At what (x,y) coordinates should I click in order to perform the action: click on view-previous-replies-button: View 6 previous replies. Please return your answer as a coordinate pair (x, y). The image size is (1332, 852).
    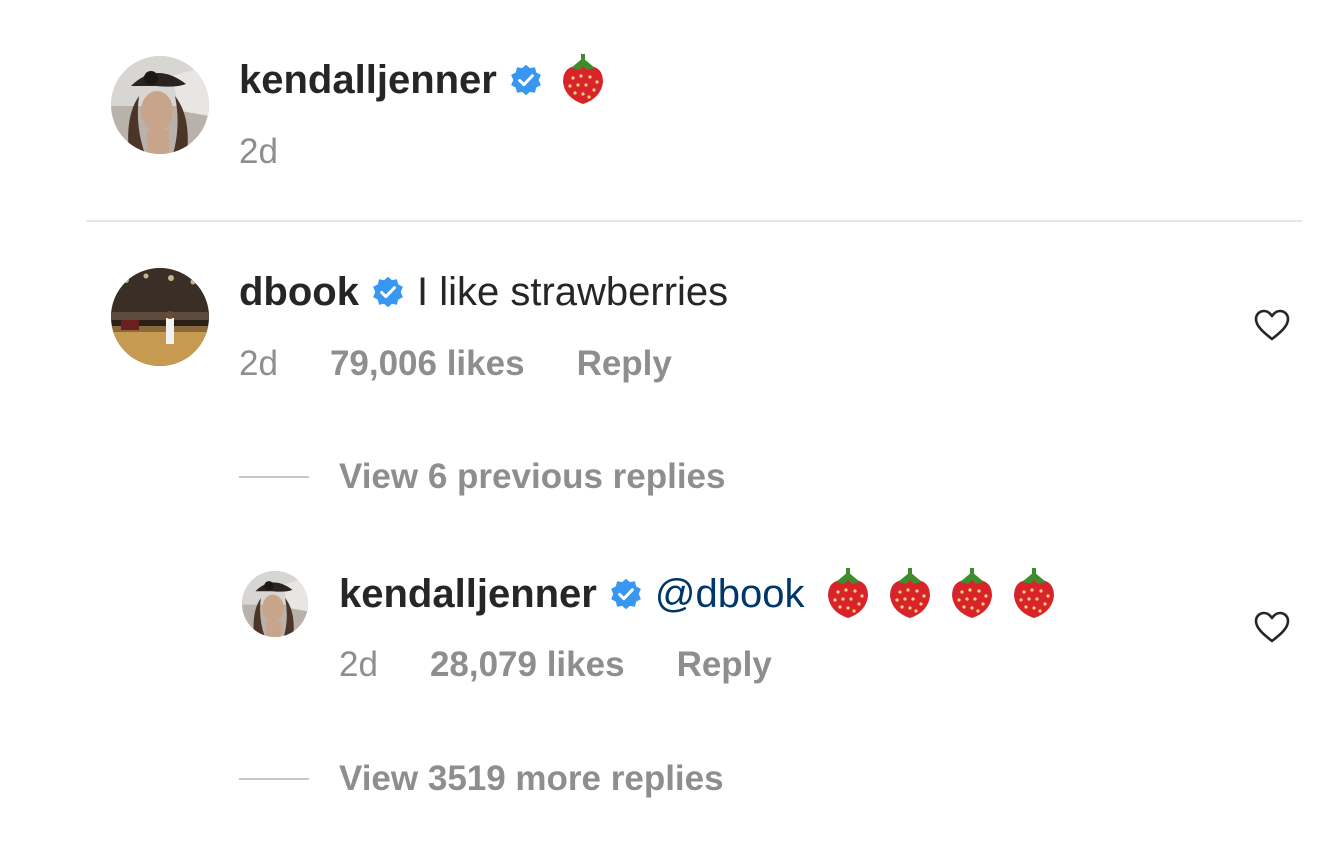
    Looking at the image, I should click on (482, 477).